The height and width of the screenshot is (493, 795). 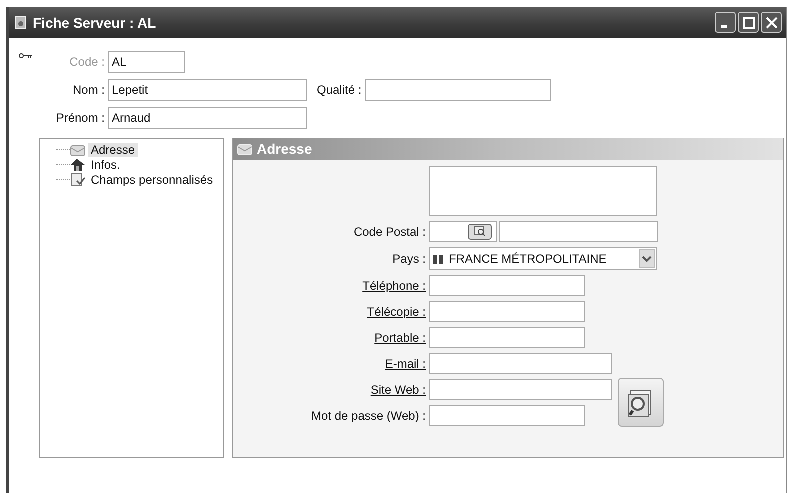 What do you see at coordinates (78, 179) in the screenshot?
I see `document-check-icon` at bounding box center [78, 179].